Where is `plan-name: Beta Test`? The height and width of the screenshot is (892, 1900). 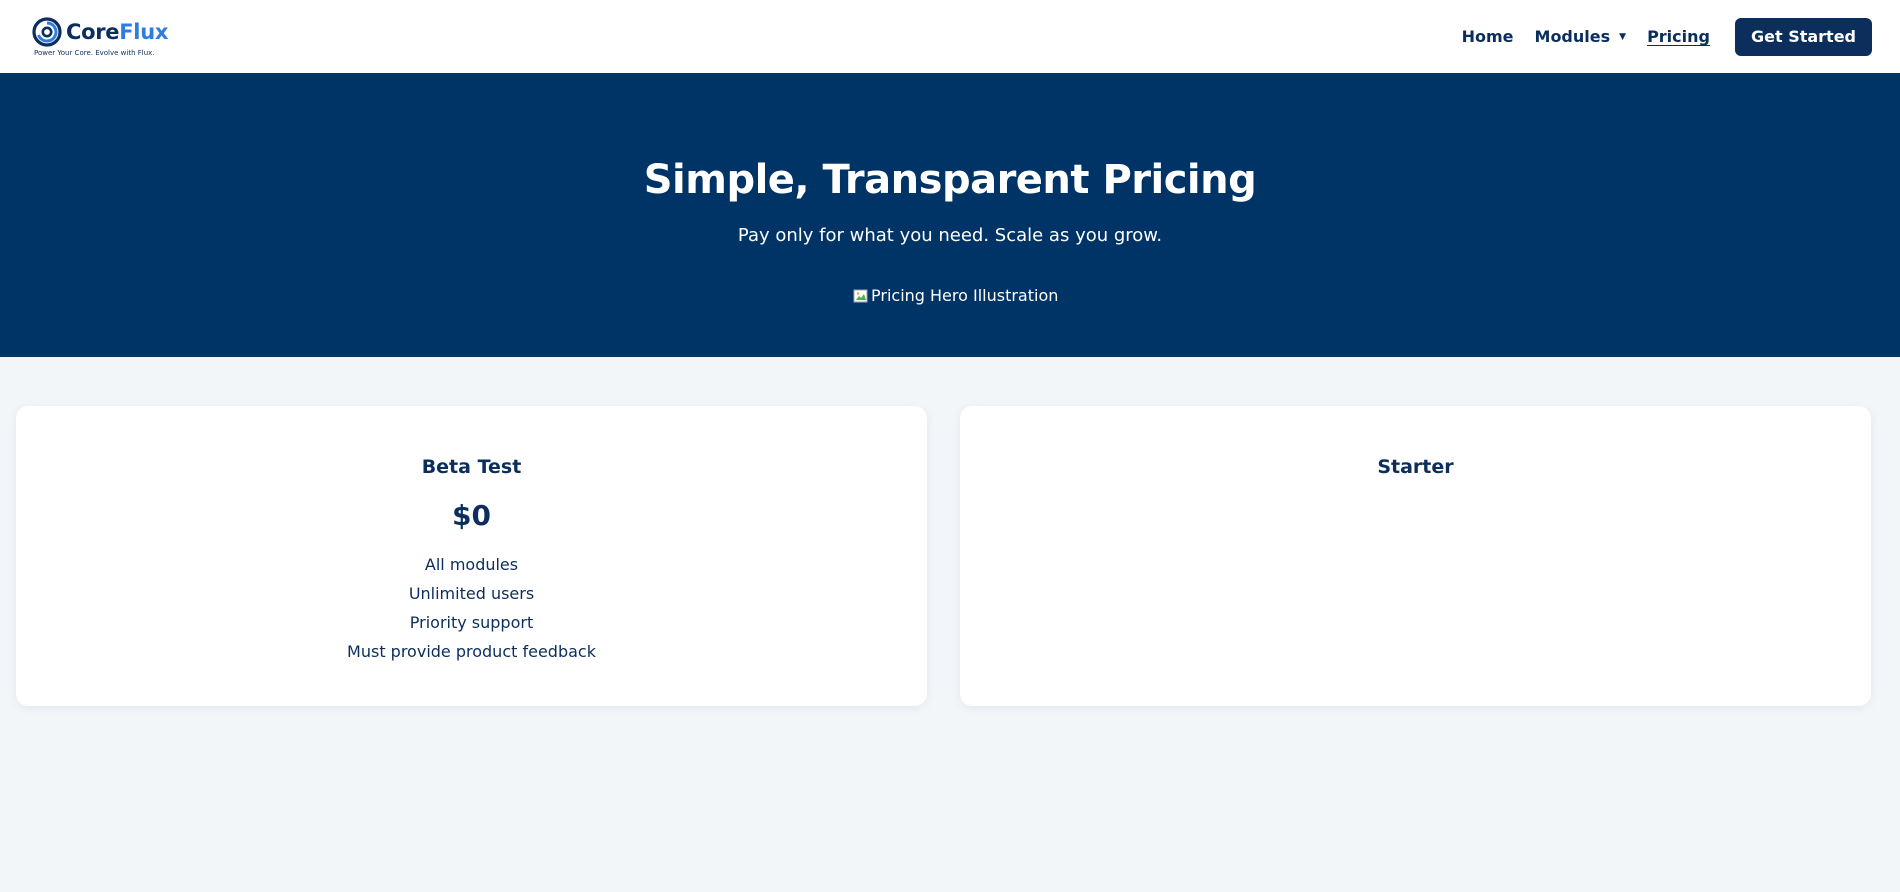 plan-name: Beta Test is located at coordinates (471, 467).